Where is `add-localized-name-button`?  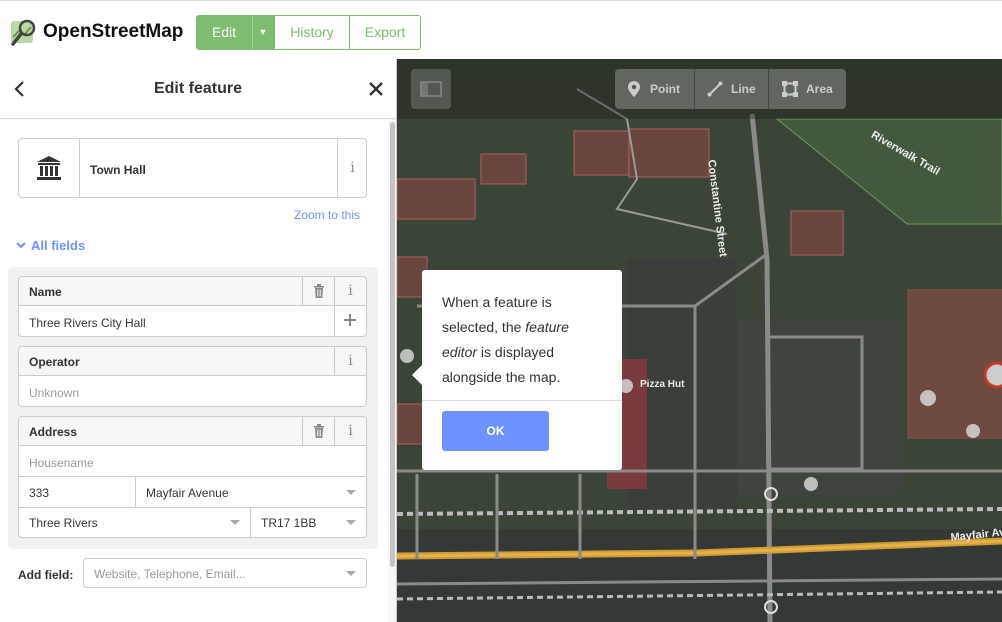 add-localized-name-button is located at coordinates (350, 321).